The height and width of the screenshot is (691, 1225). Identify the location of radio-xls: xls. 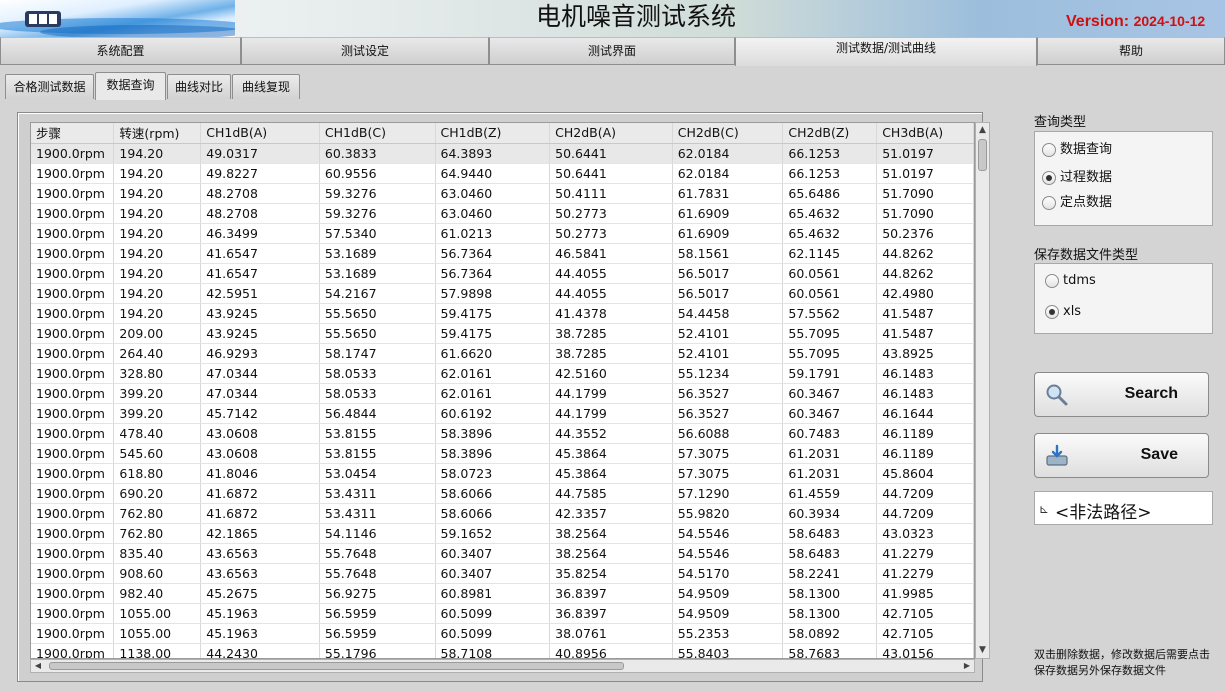
(1063, 312).